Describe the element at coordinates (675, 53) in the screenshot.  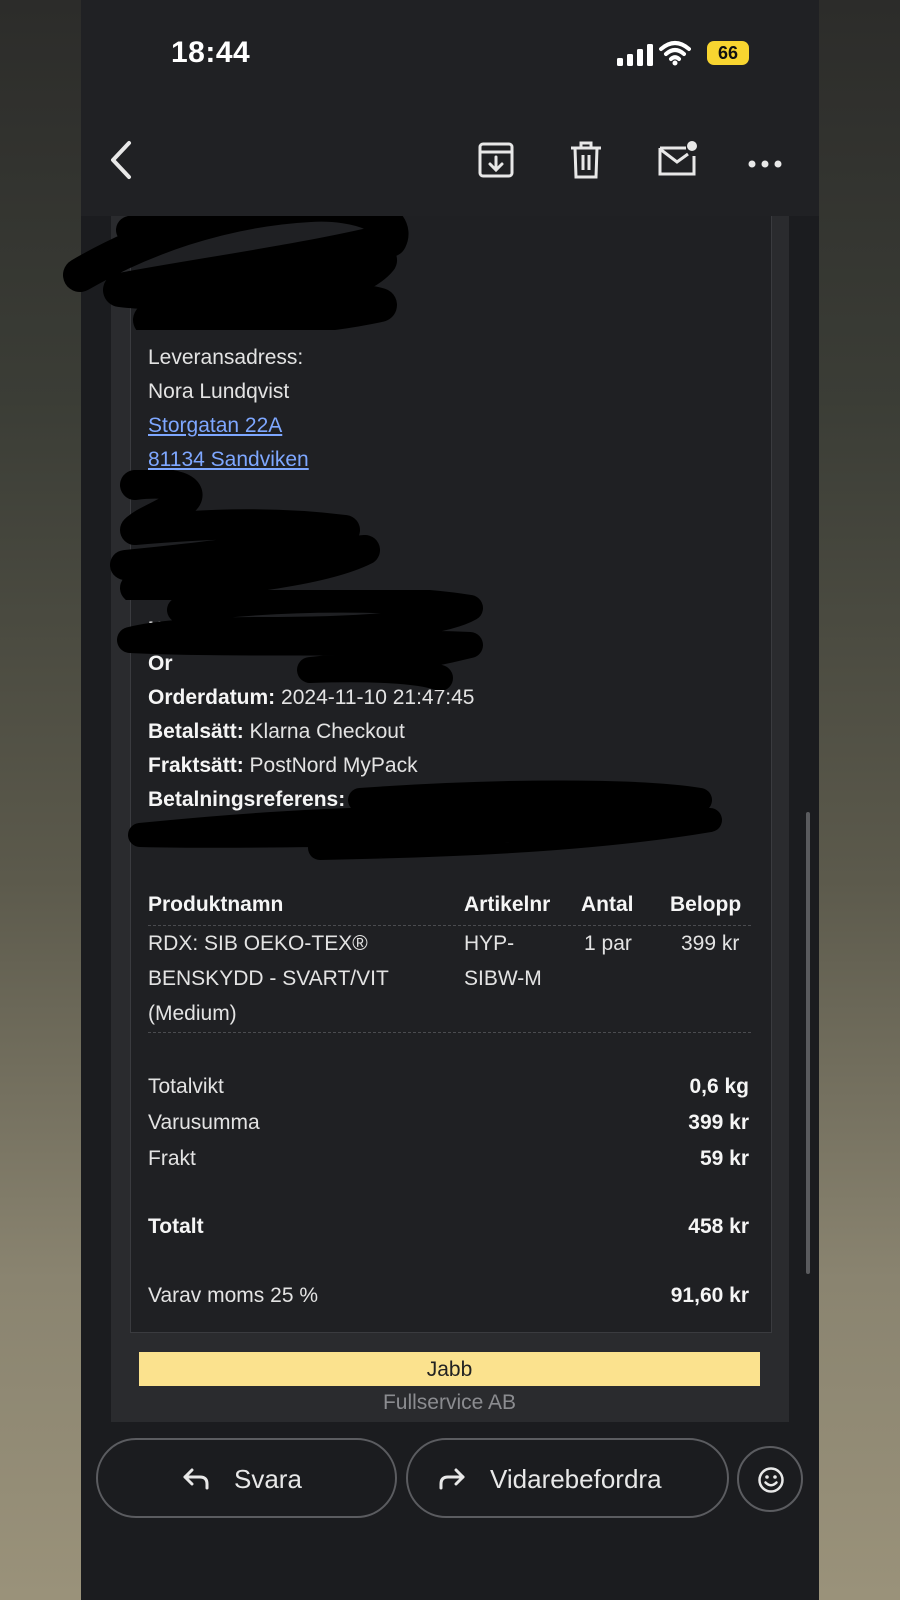
I see `wifi-icon` at that location.